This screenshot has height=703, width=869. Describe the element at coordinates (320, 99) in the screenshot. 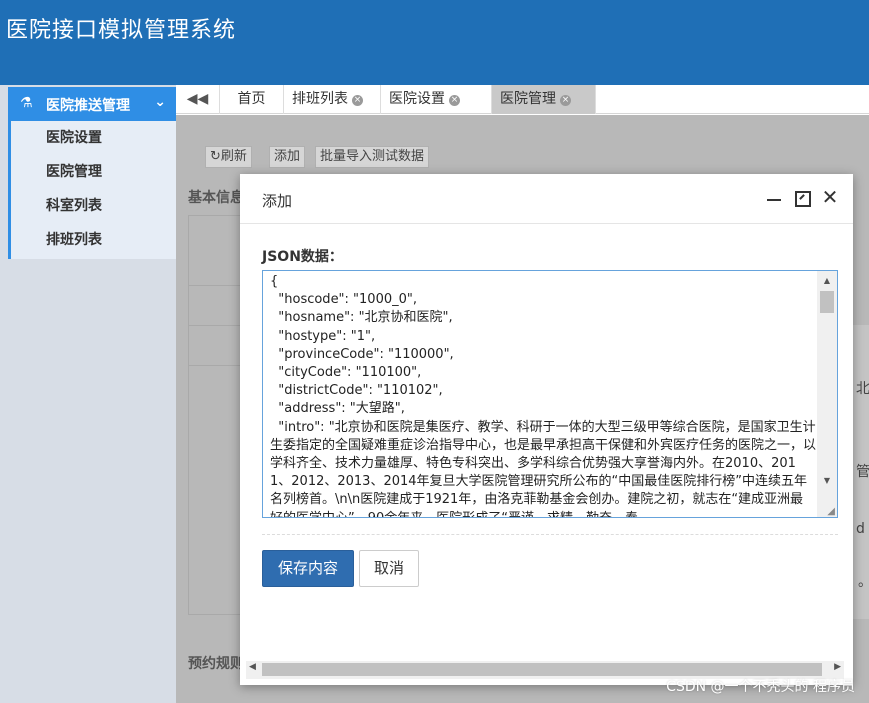

I see `tab-label: 排班列表` at that location.